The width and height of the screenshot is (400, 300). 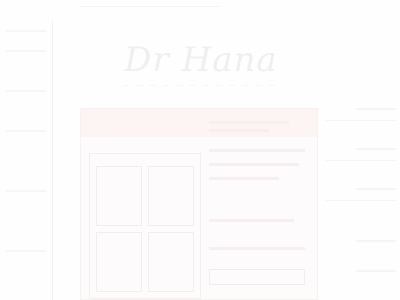 What do you see at coordinates (150, 3) in the screenshot?
I see `top-navigation-bar` at bounding box center [150, 3].